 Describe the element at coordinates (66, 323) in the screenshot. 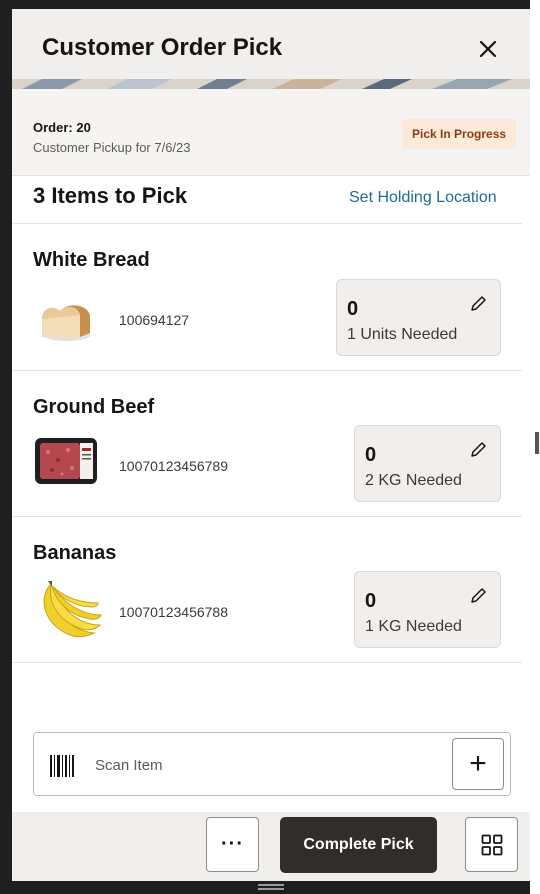

I see `bread-image` at that location.